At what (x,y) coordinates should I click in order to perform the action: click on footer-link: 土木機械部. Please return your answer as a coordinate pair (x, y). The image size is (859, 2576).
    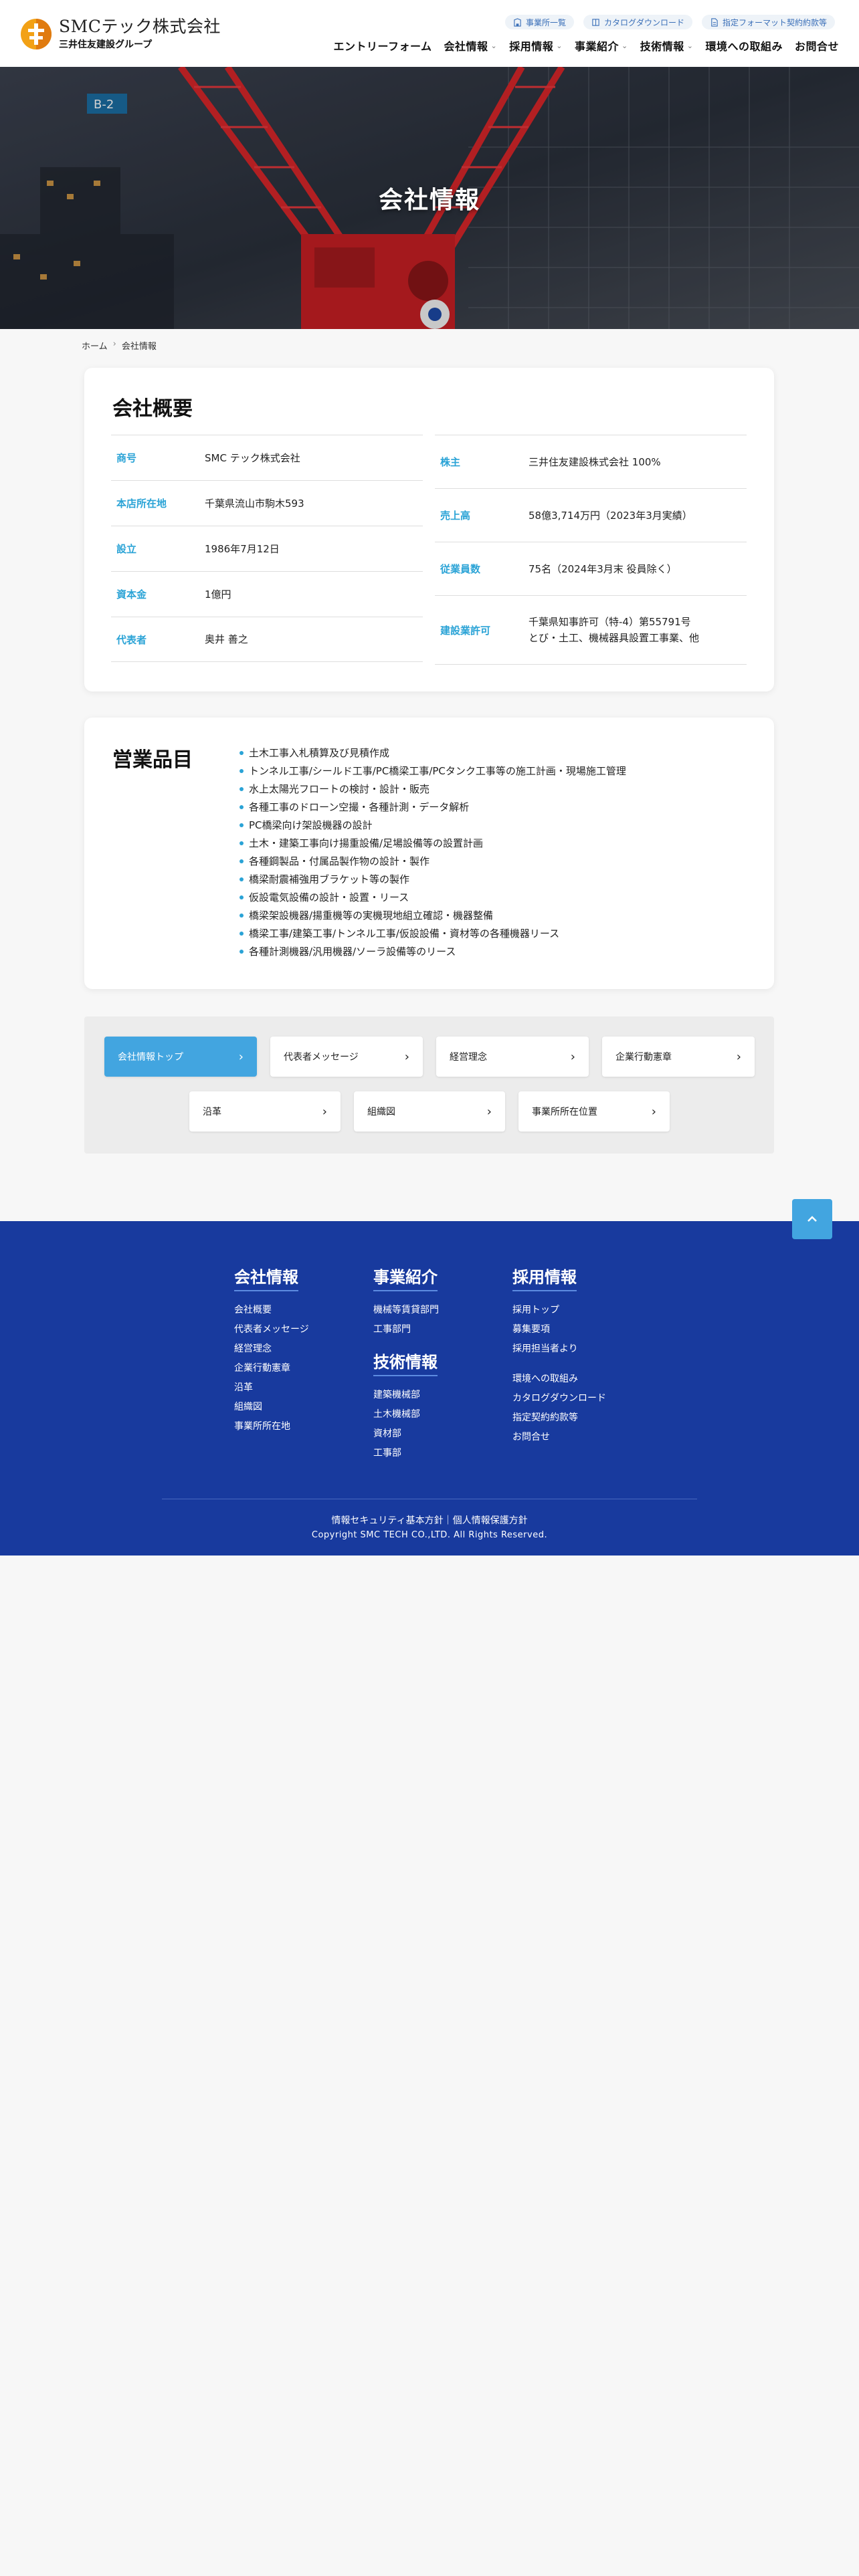
    Looking at the image, I should click on (406, 1414).